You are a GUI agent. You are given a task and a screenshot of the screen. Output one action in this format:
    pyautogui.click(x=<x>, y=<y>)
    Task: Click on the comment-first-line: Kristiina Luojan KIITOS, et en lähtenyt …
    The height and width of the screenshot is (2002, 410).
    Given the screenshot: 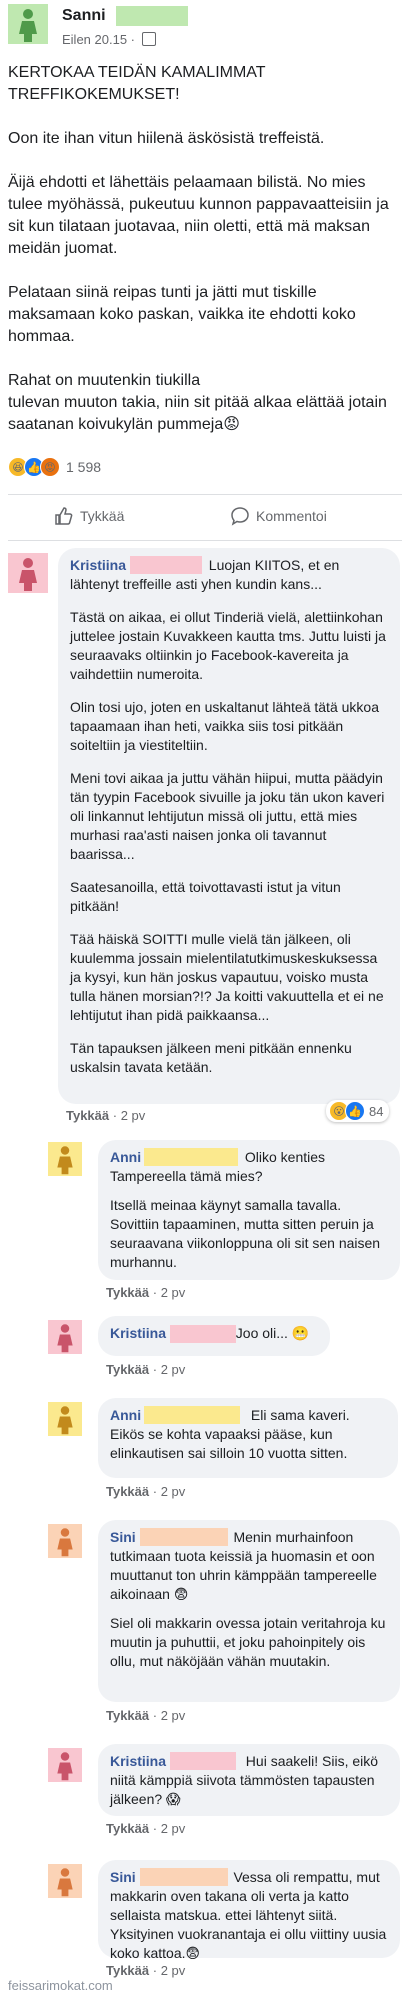 What is the action you would take?
    pyautogui.click(x=229, y=575)
    